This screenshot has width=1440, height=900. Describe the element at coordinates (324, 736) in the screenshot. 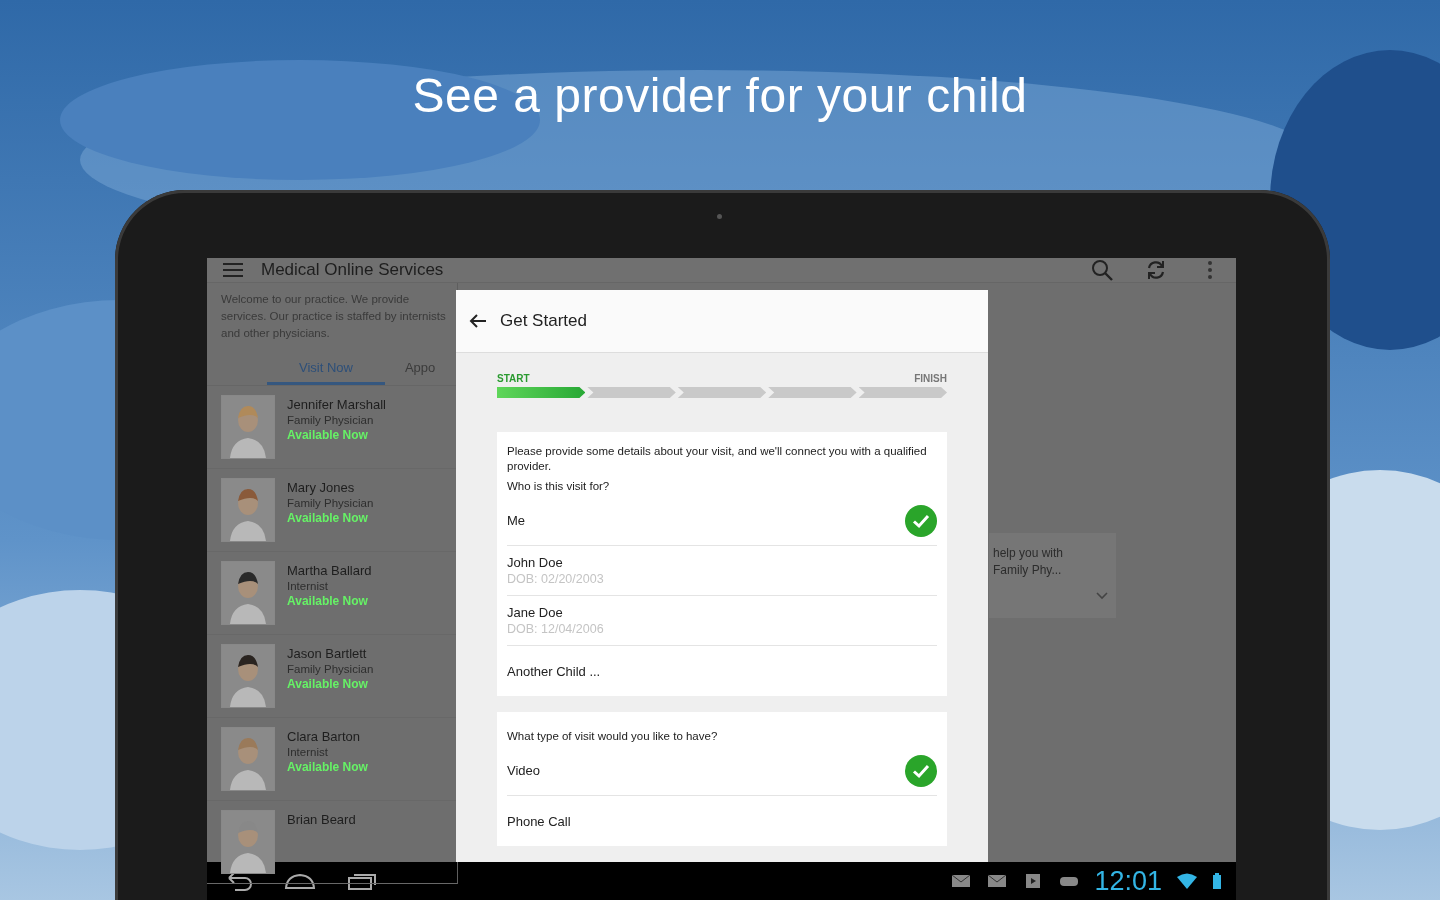

I see `provider-name: Clara Barton` at that location.